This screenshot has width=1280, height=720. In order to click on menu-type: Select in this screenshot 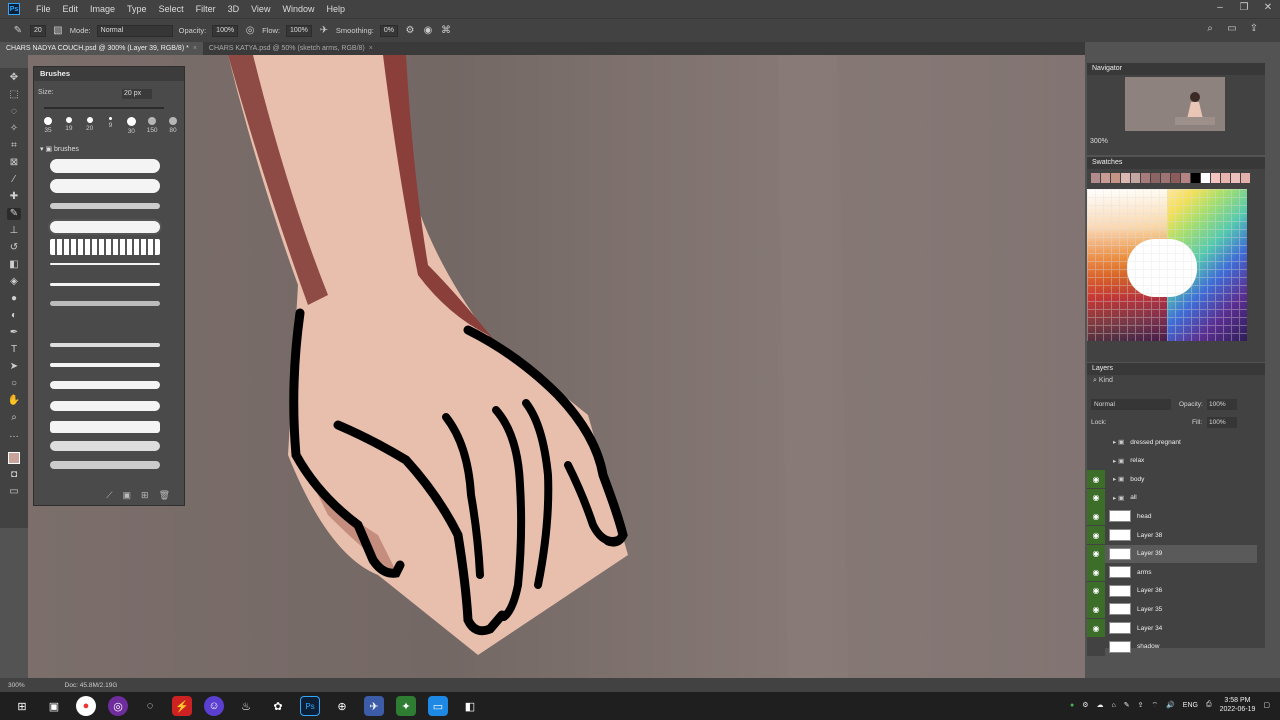, I will do `click(171, 9)`.